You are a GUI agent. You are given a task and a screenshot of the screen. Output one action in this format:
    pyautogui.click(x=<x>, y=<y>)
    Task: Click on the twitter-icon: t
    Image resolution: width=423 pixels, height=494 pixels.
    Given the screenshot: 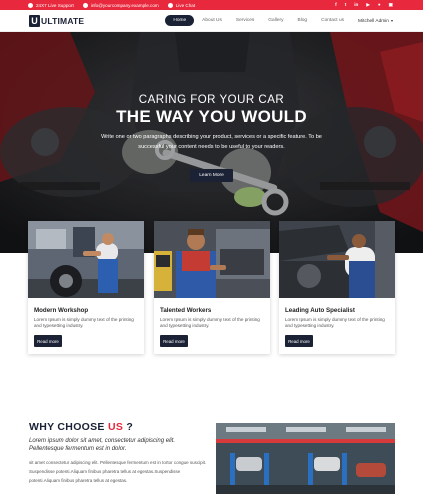 What is the action you would take?
    pyautogui.click(x=346, y=5)
    